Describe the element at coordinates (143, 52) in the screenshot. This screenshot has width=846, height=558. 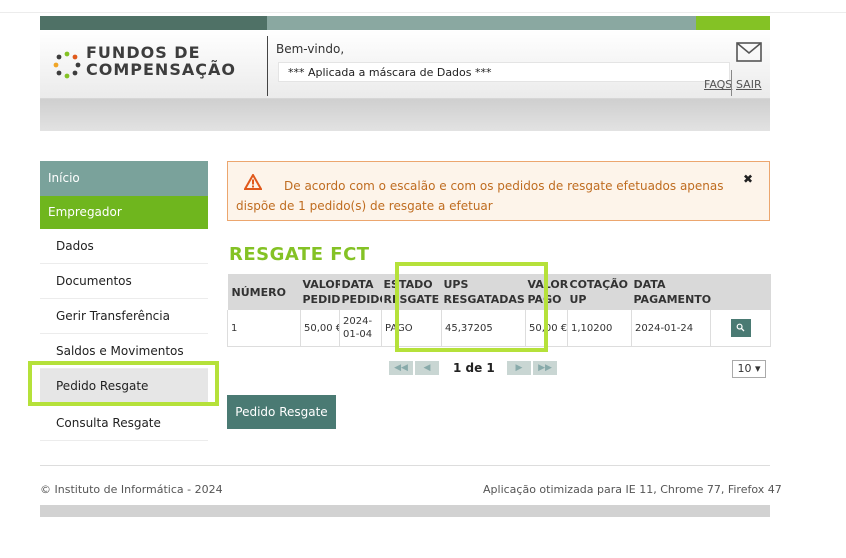
I see `brand-line-1: FUNDOS DE` at that location.